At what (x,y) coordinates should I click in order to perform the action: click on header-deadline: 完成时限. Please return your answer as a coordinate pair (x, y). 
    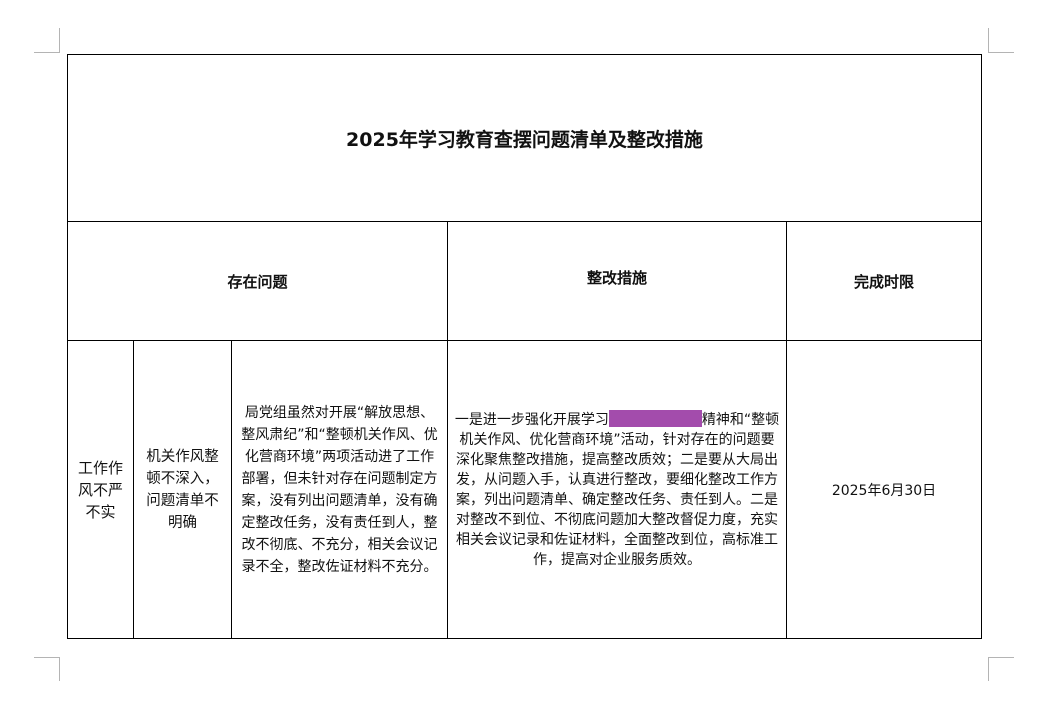
    Looking at the image, I should click on (884, 281).